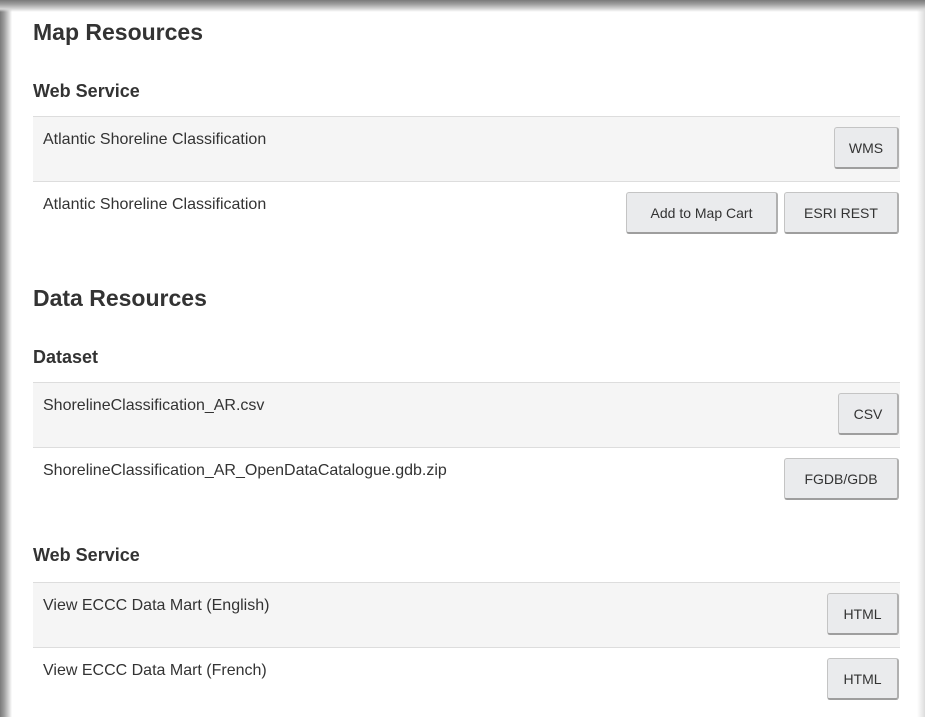 This screenshot has width=925, height=717. Describe the element at coordinates (154, 405) in the screenshot. I see `resource-name: ShorelineClassification_AR.csv` at that location.